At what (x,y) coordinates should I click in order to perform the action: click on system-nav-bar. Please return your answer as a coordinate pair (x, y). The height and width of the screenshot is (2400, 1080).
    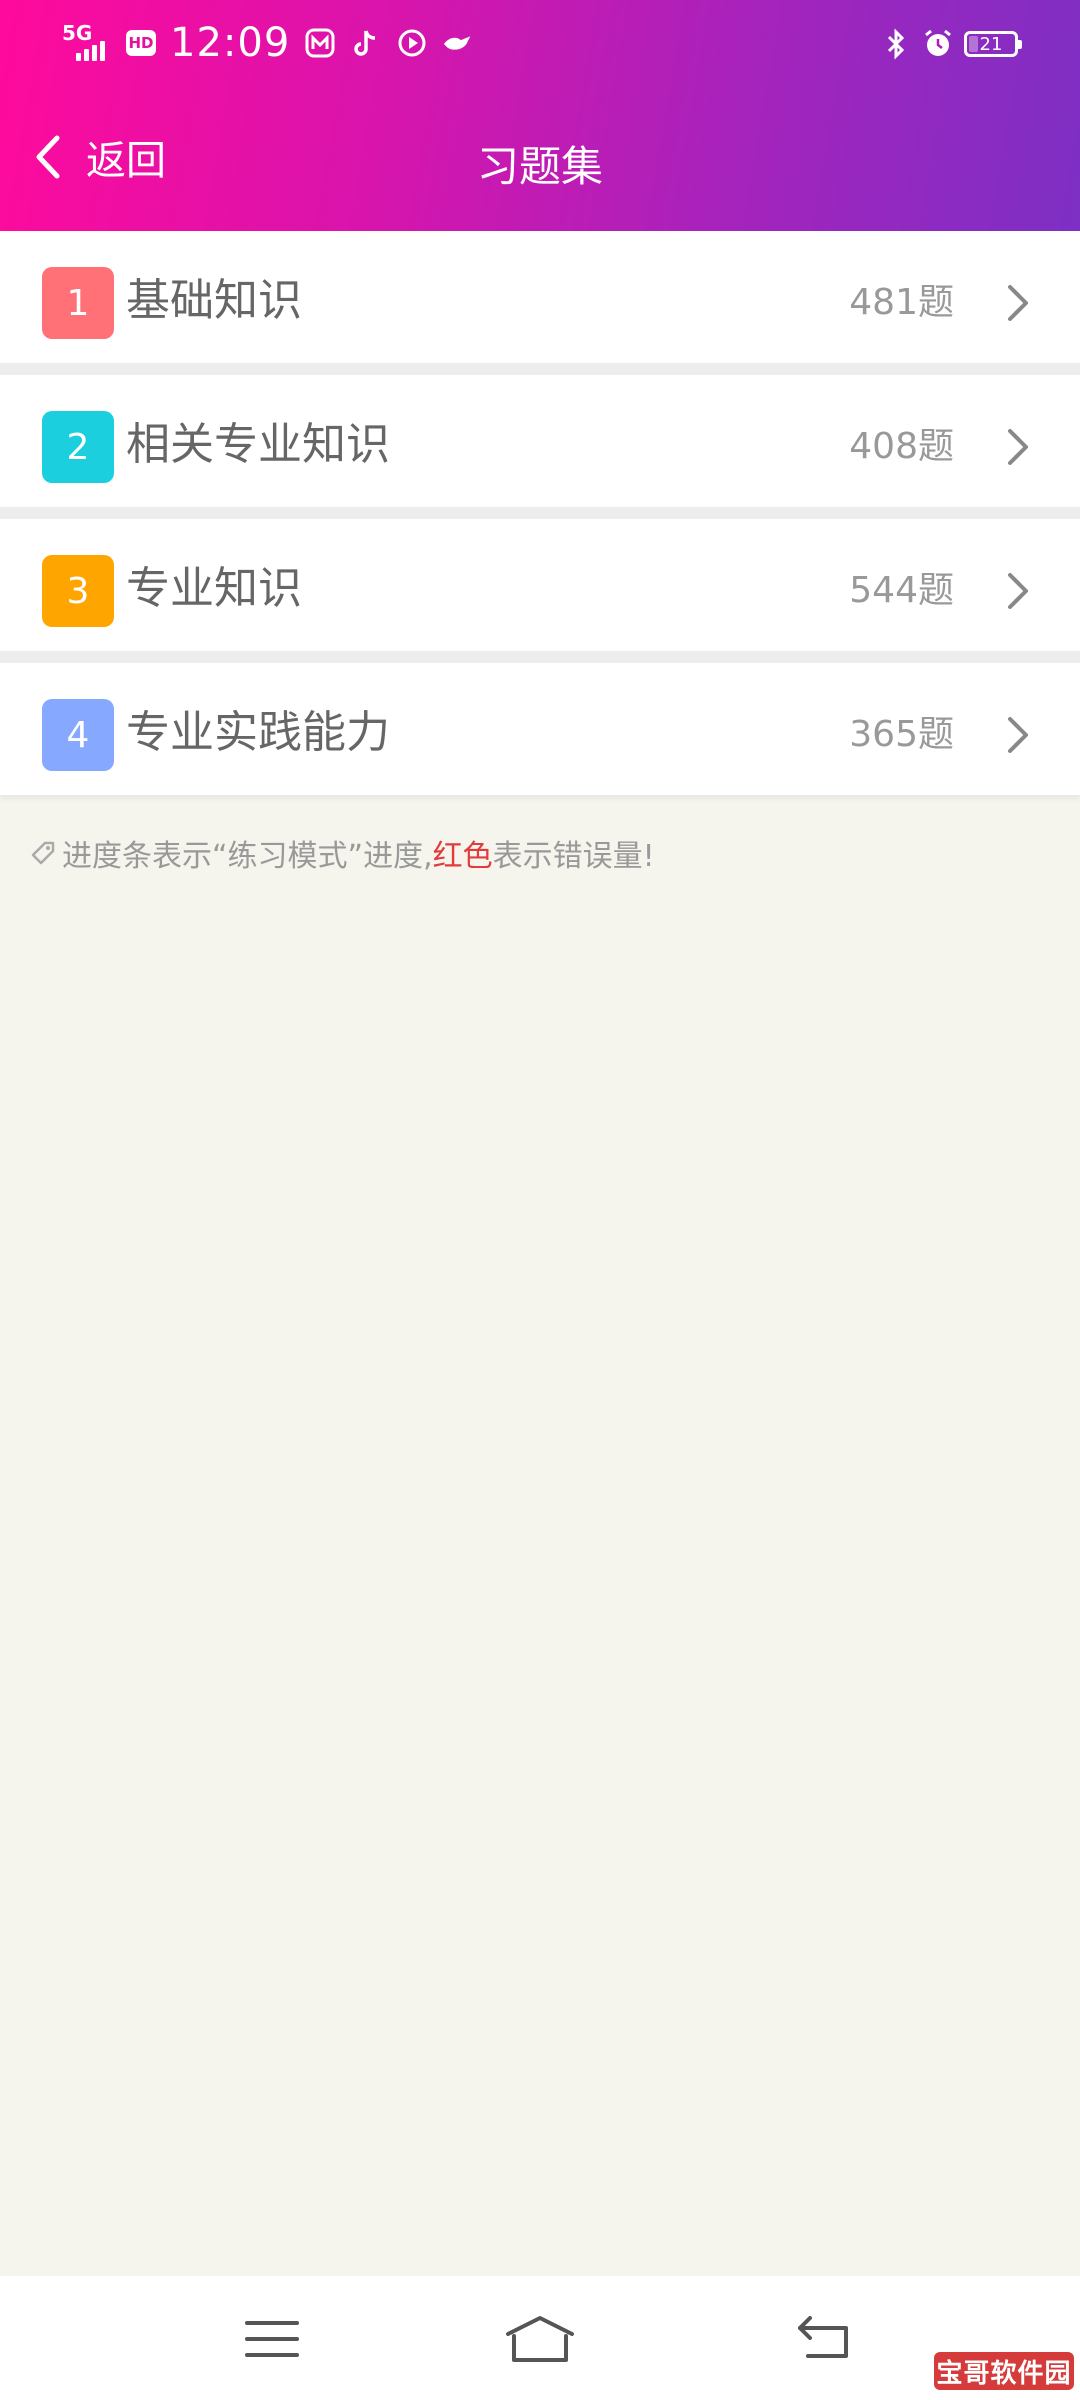
    Looking at the image, I should click on (540, 2338).